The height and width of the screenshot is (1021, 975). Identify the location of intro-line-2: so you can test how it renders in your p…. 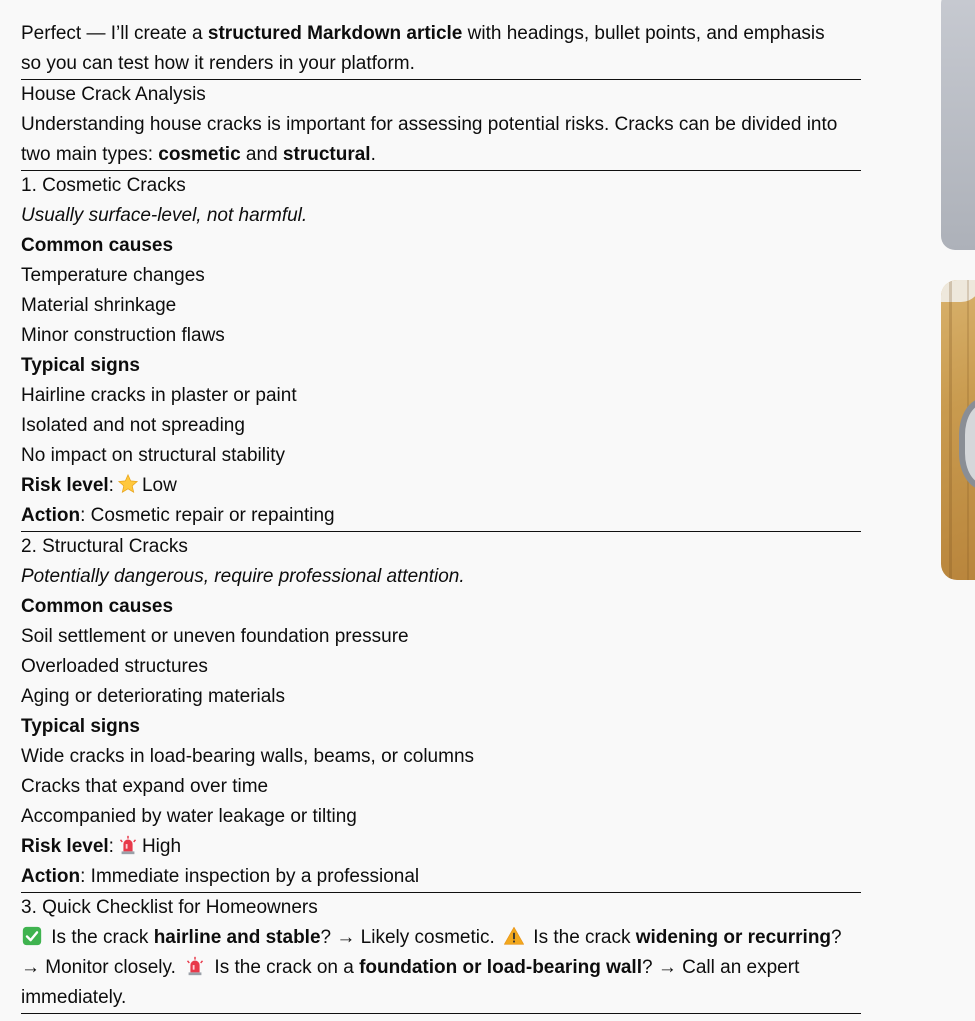
(218, 63).